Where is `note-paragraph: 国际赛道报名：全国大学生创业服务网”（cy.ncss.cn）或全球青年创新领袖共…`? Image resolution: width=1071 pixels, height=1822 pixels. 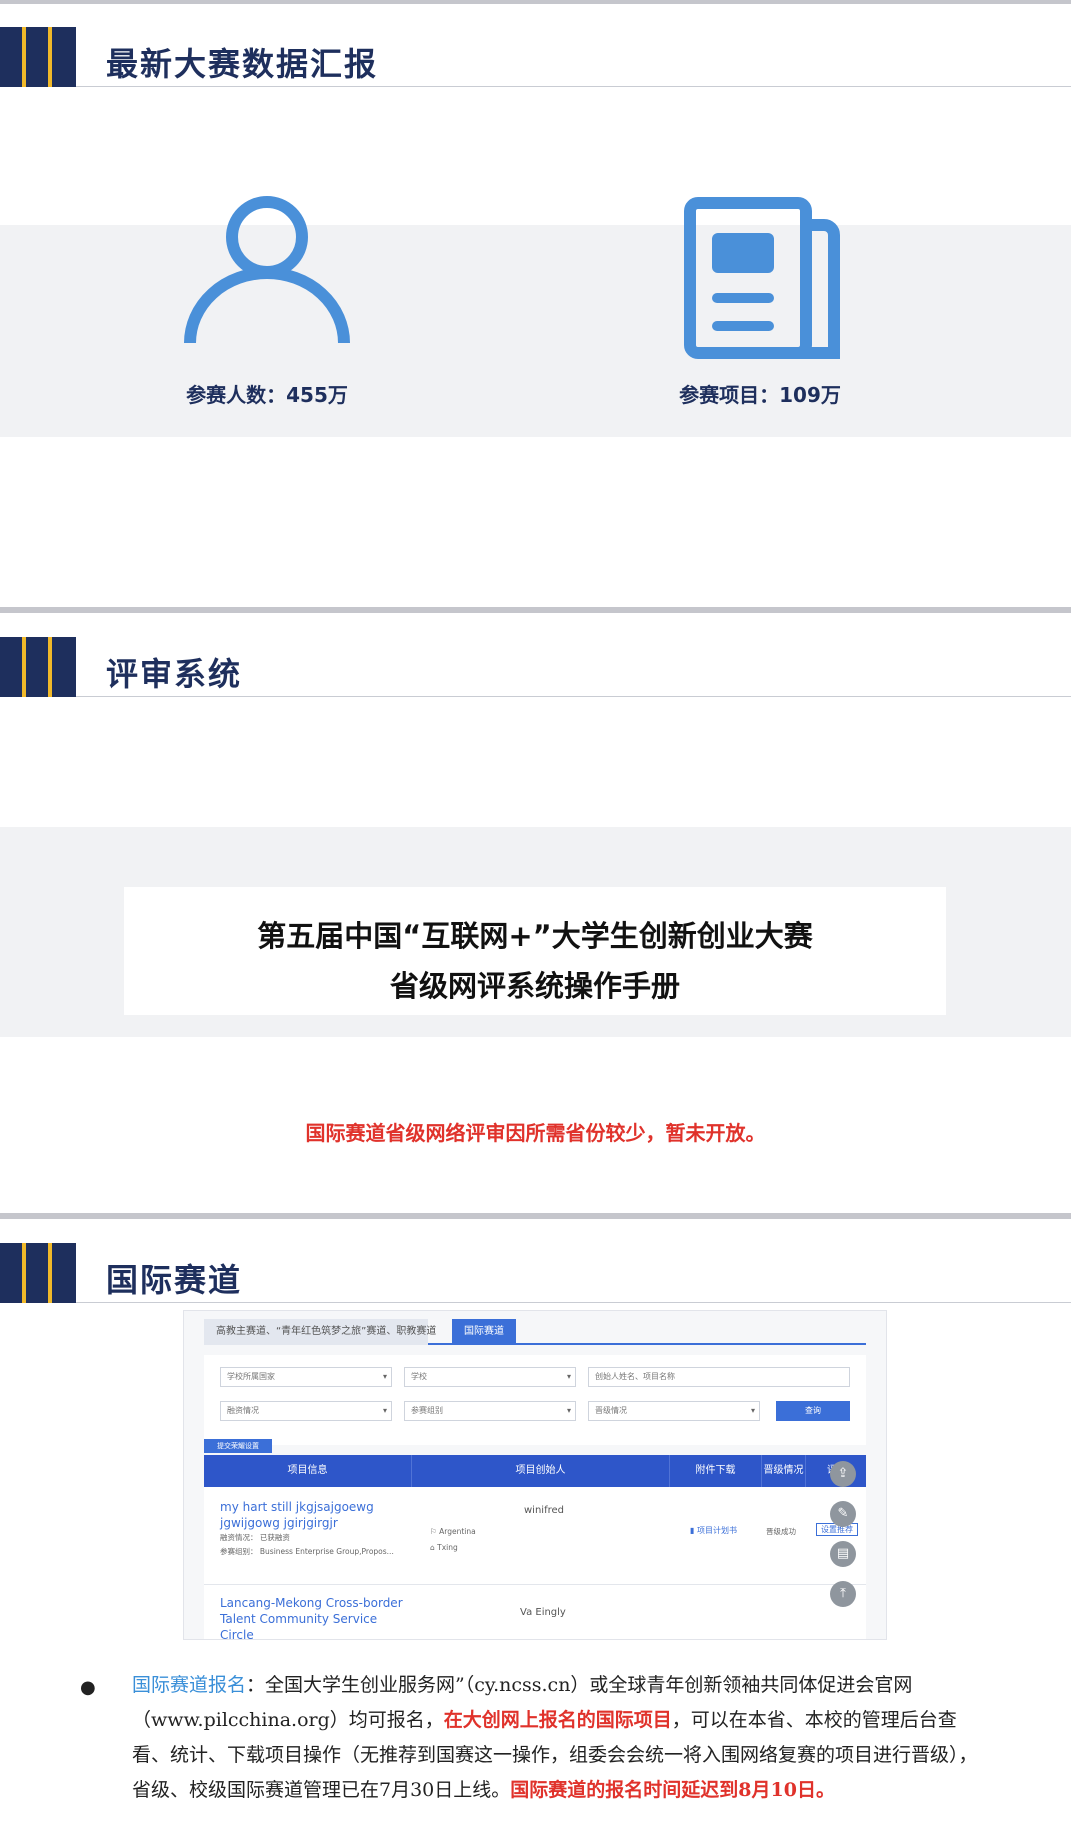 note-paragraph: 国际赛道报名：全国大学生创业服务网”（cy.ncss.cn）或全球青年创新领袖共… is located at coordinates (556, 1738).